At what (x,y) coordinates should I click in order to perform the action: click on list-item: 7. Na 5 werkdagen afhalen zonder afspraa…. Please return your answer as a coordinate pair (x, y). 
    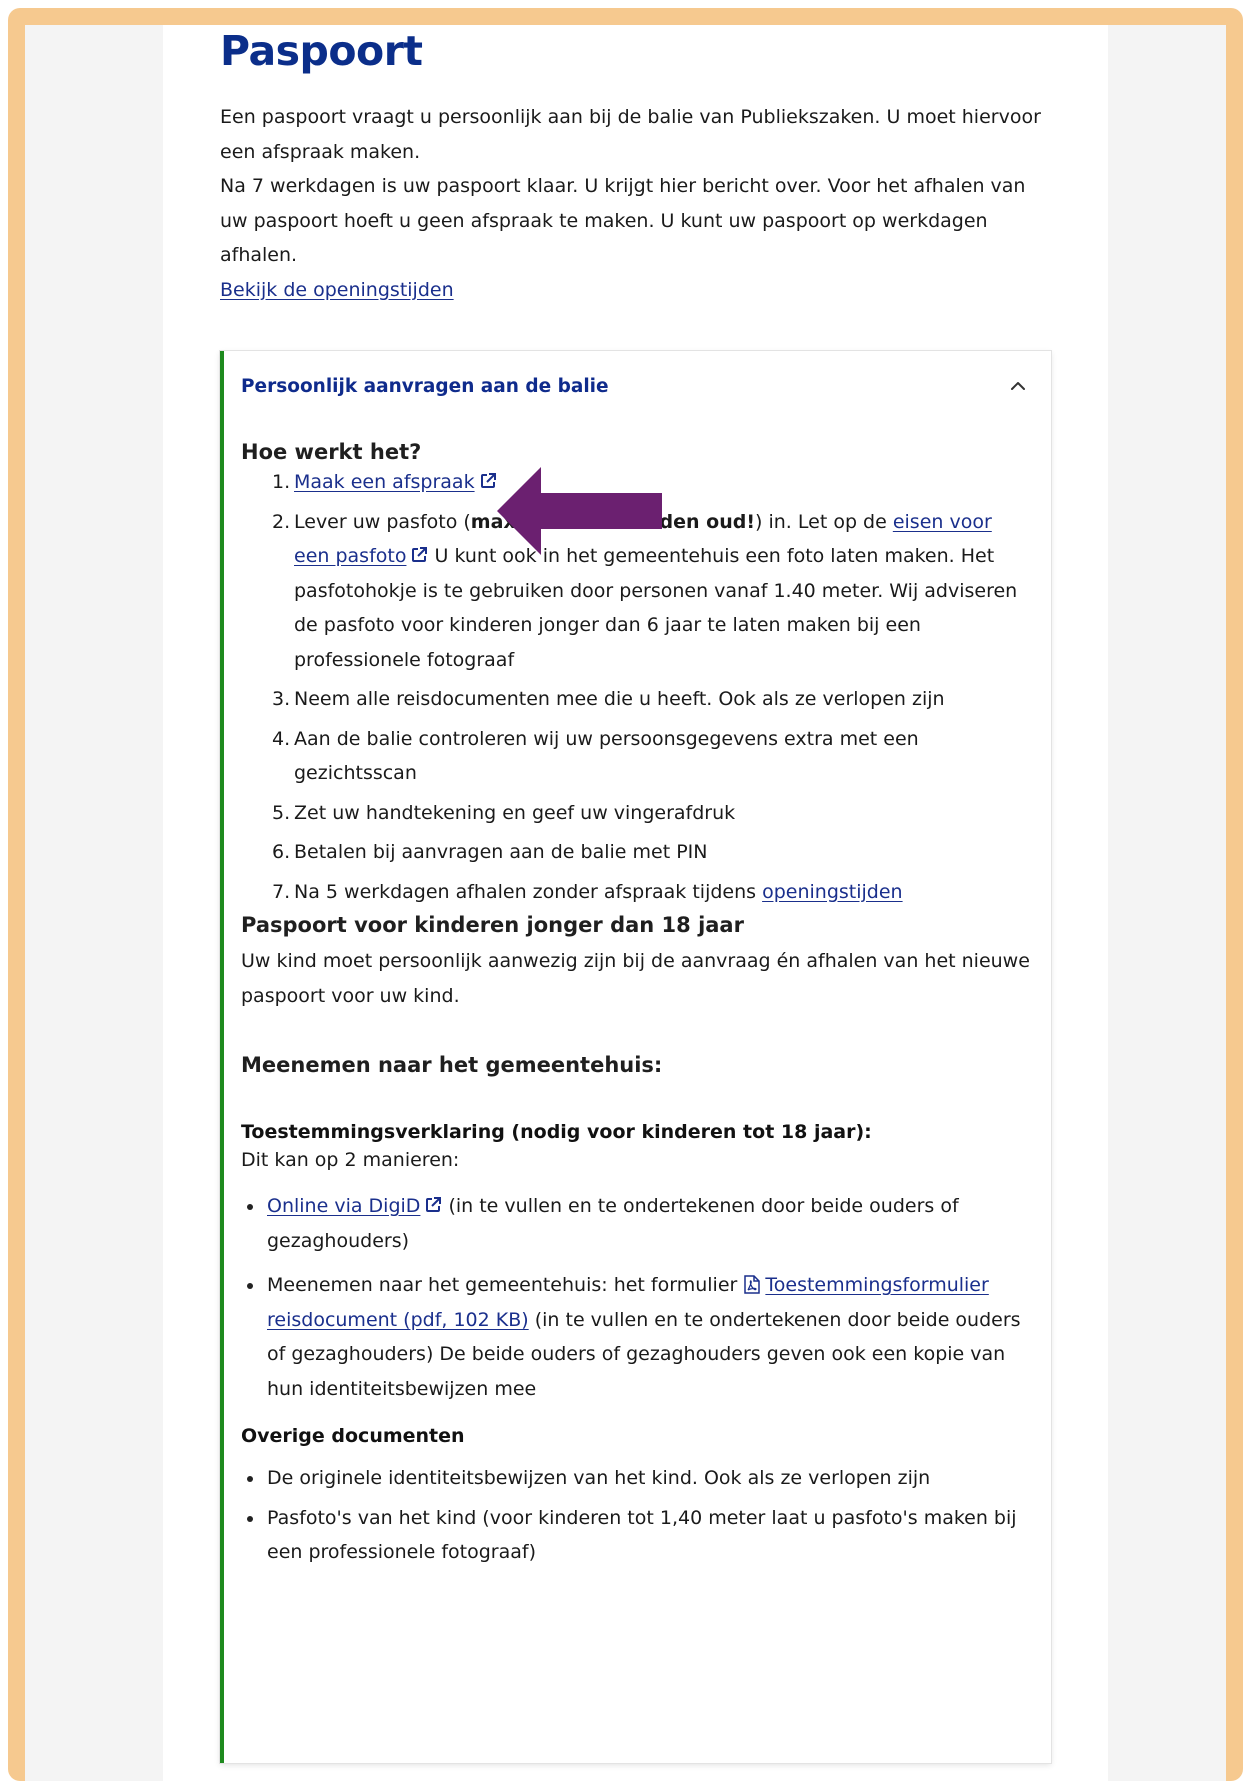
    Looking at the image, I should click on (636, 892).